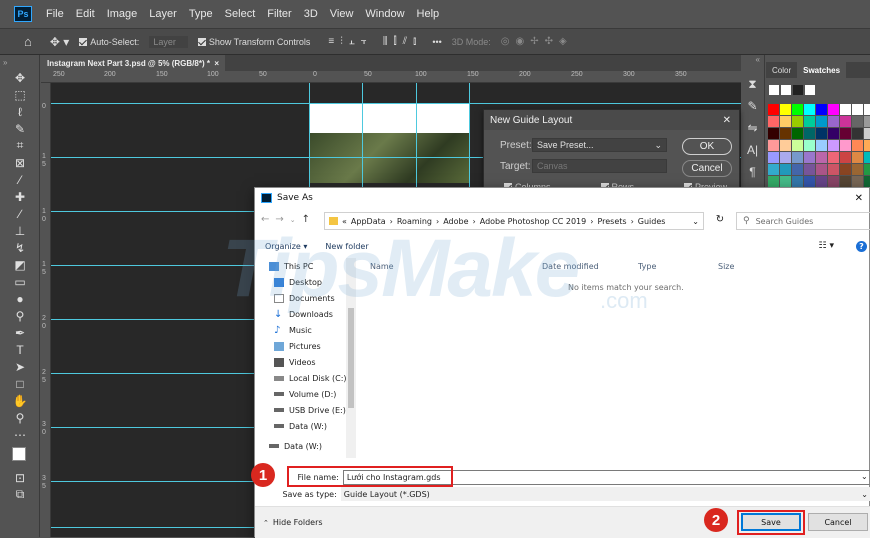 This screenshot has height=538, width=870. Describe the element at coordinates (28, 41) in the screenshot. I see `home-icon: ⌂` at that location.